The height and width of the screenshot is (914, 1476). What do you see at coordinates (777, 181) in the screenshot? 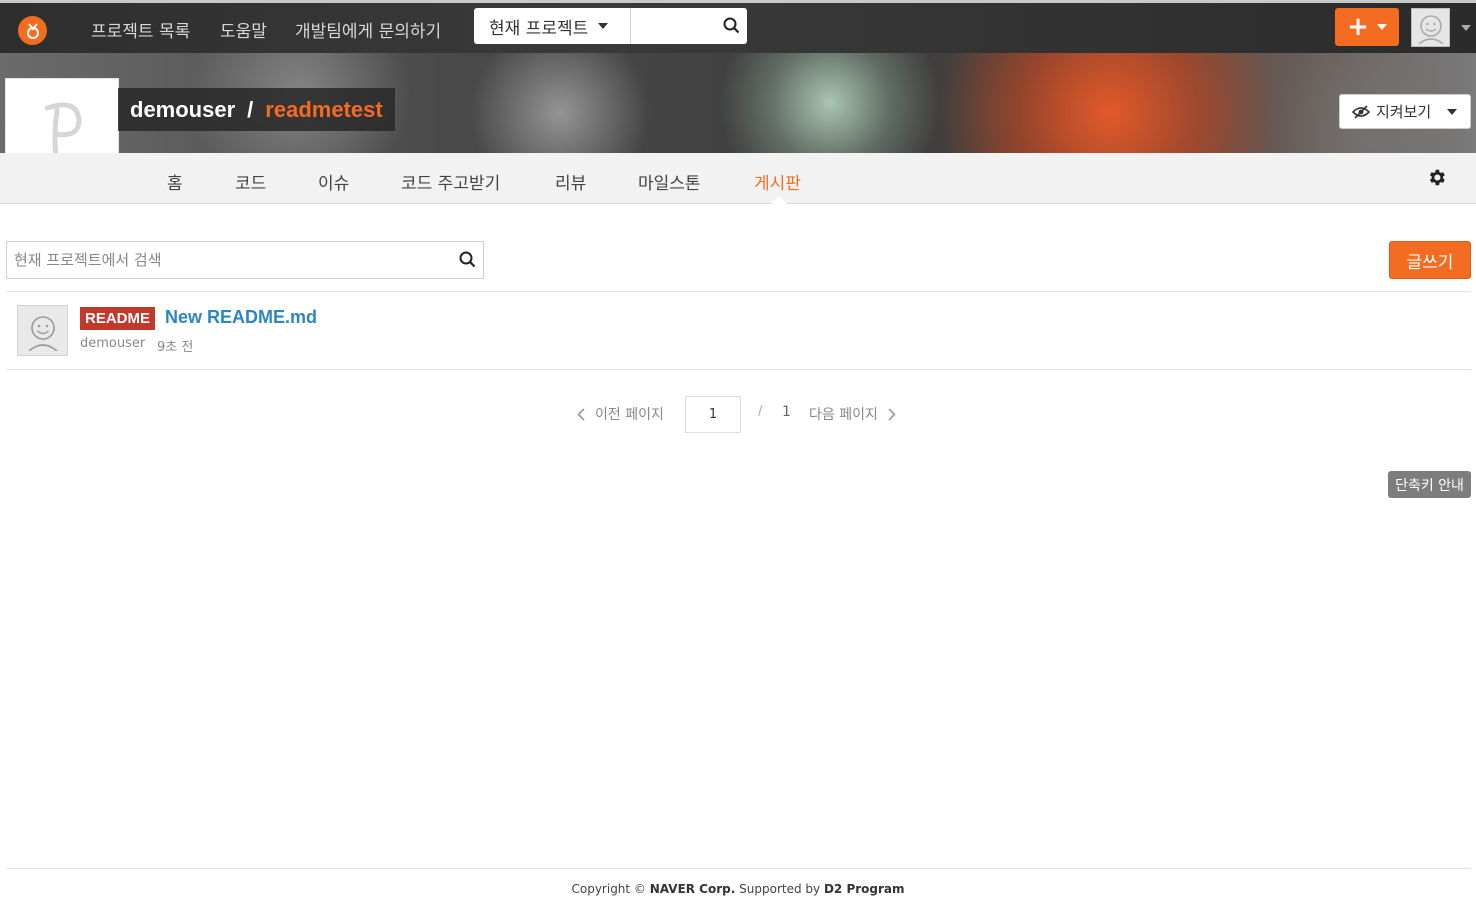
I see `tab-board: 게시판` at bounding box center [777, 181].